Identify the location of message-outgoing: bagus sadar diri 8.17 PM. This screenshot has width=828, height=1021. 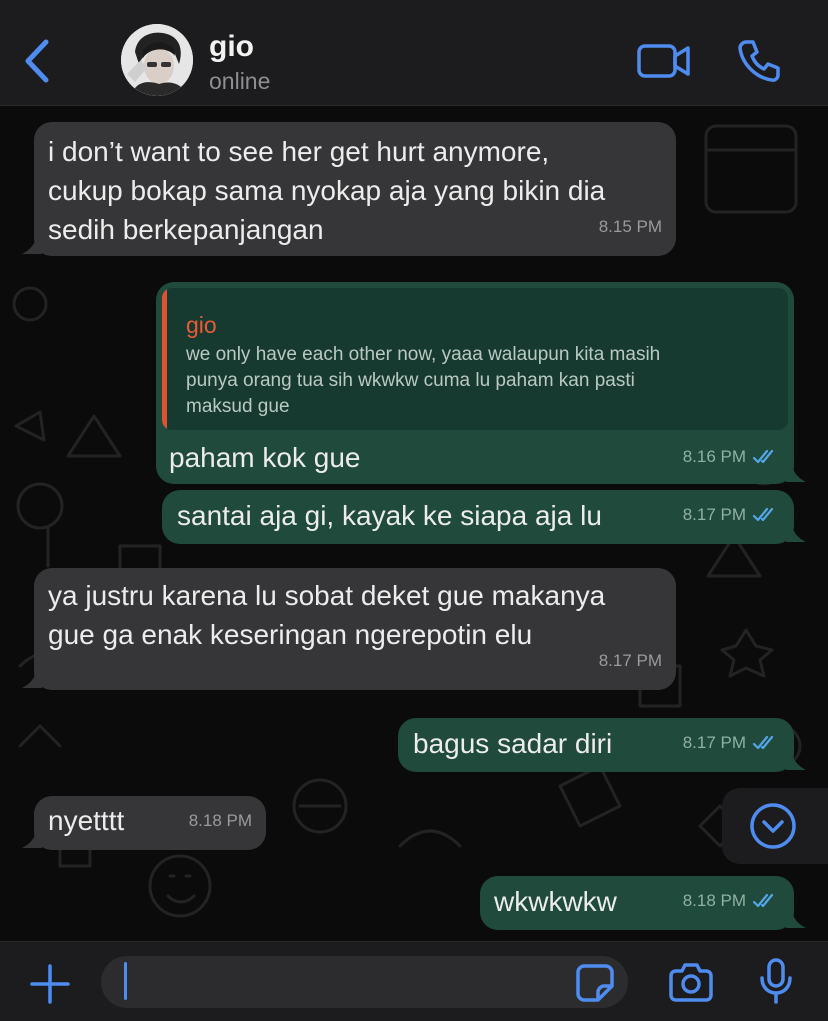
(596, 745).